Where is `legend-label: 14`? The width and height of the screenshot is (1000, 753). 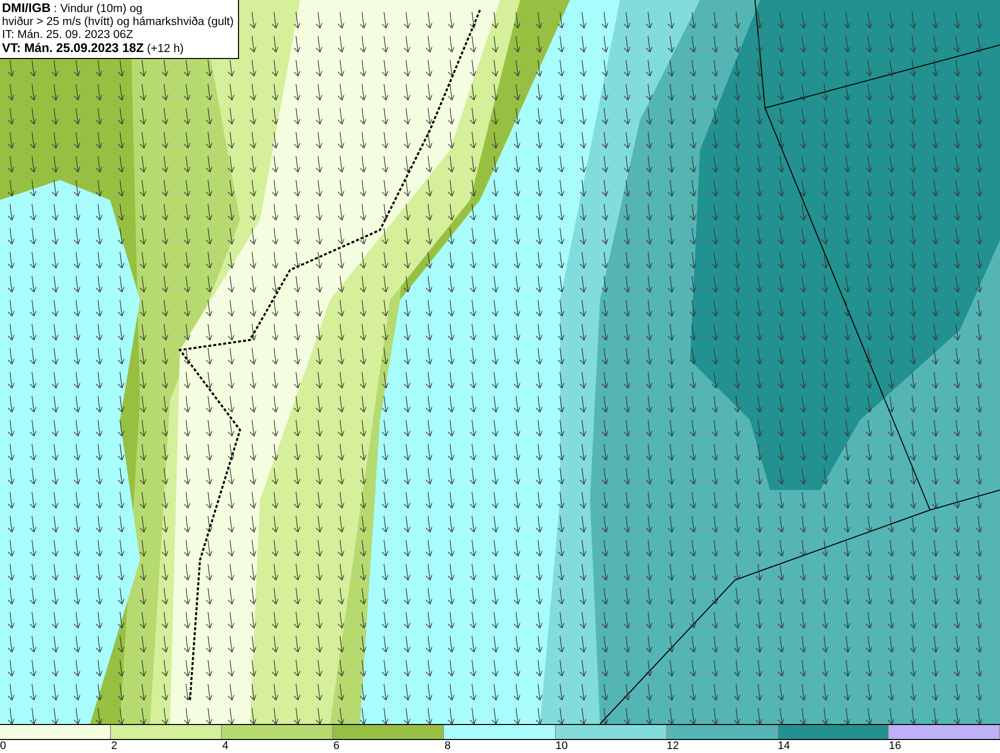 legend-label: 14 is located at coordinates (784, 746).